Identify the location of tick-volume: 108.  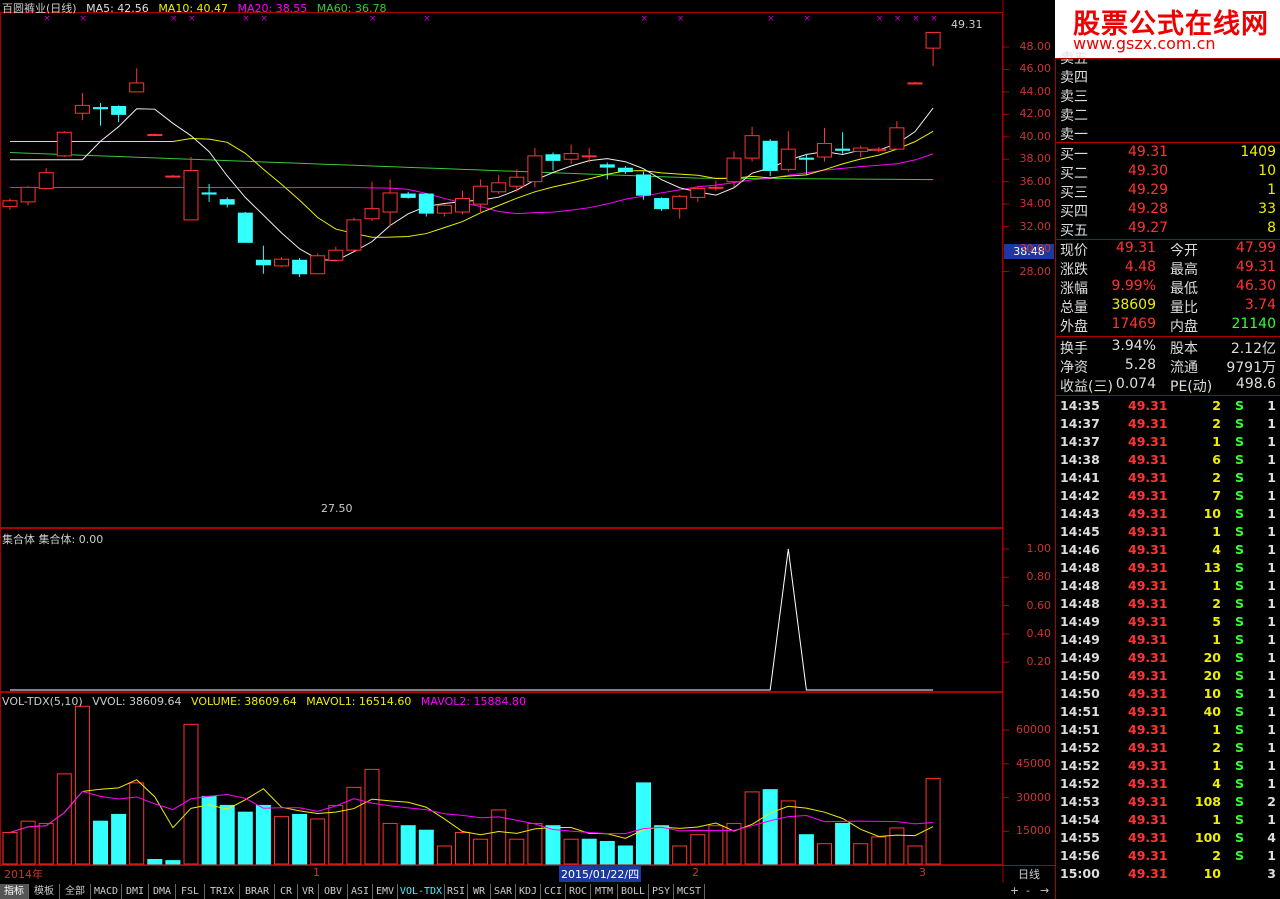
(1207, 801).